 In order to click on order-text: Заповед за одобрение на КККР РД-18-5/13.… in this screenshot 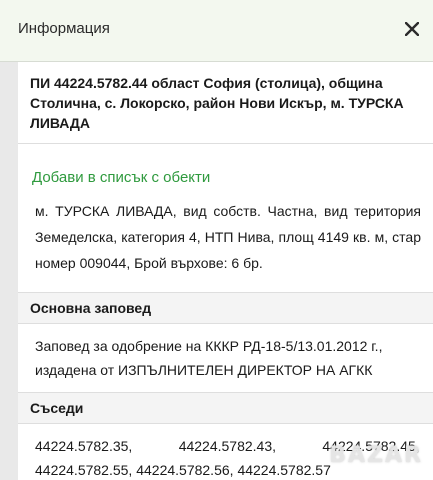, I will do `click(209, 358)`.